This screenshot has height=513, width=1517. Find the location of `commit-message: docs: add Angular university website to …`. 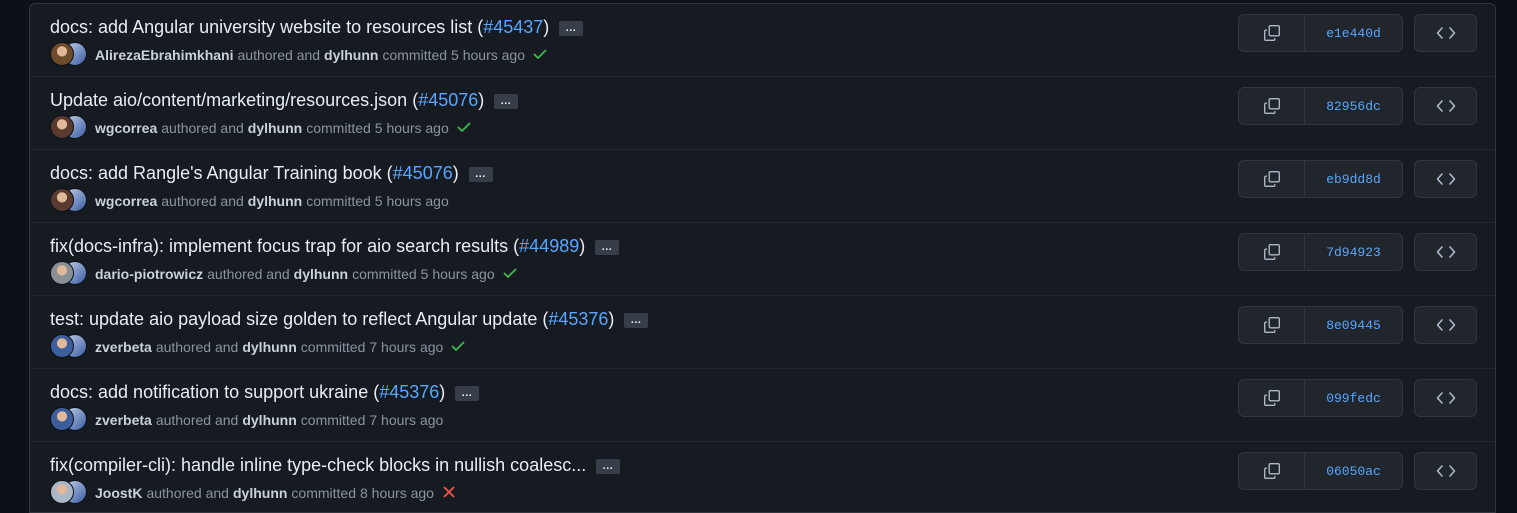

commit-message: docs: add Angular university website to … is located at coordinates (266, 27).